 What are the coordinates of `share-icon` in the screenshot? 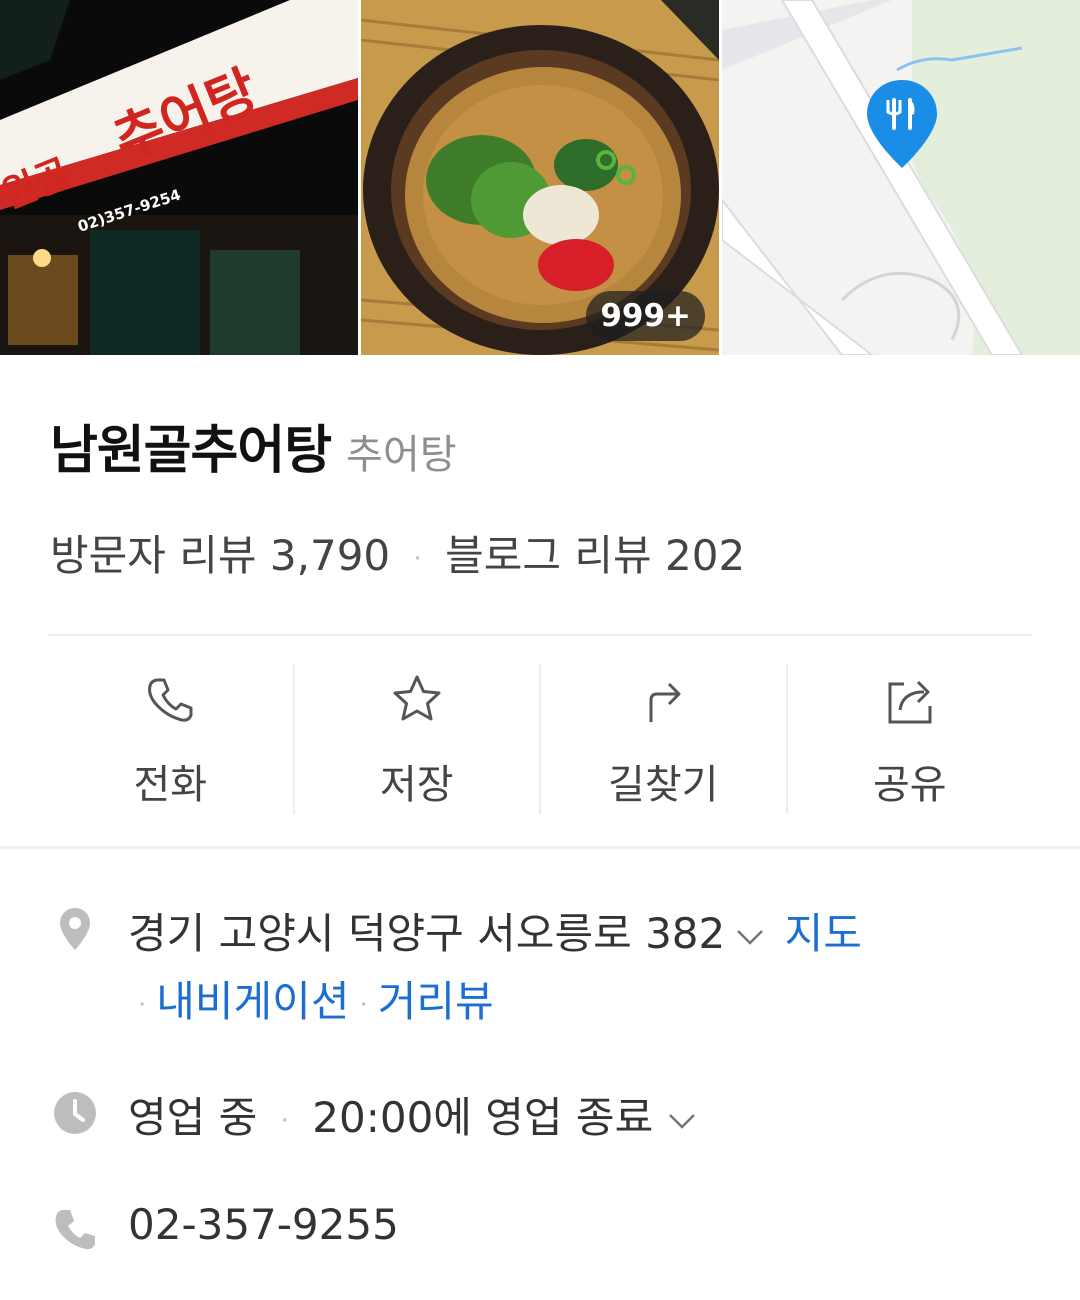 It's located at (910, 702).